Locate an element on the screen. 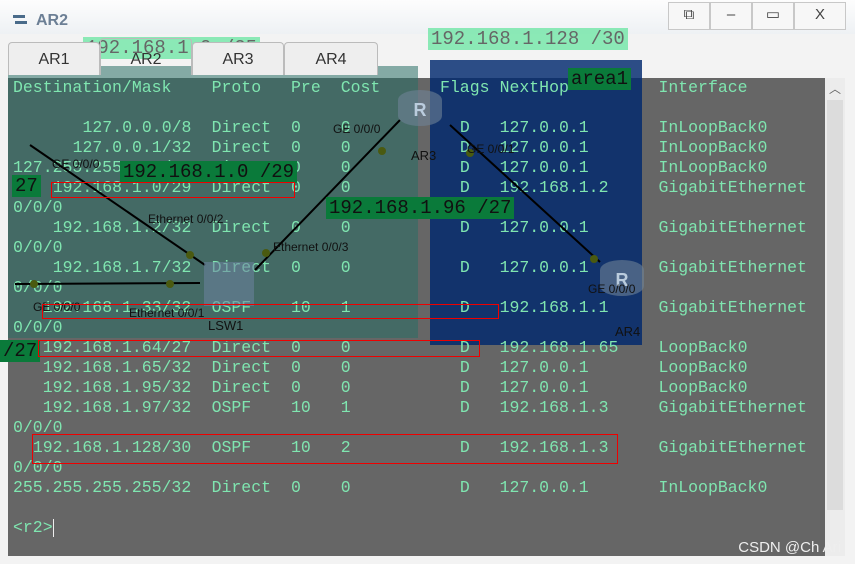 This screenshot has height=564, width=855. subnet-label: /27 is located at coordinates (20, 351).